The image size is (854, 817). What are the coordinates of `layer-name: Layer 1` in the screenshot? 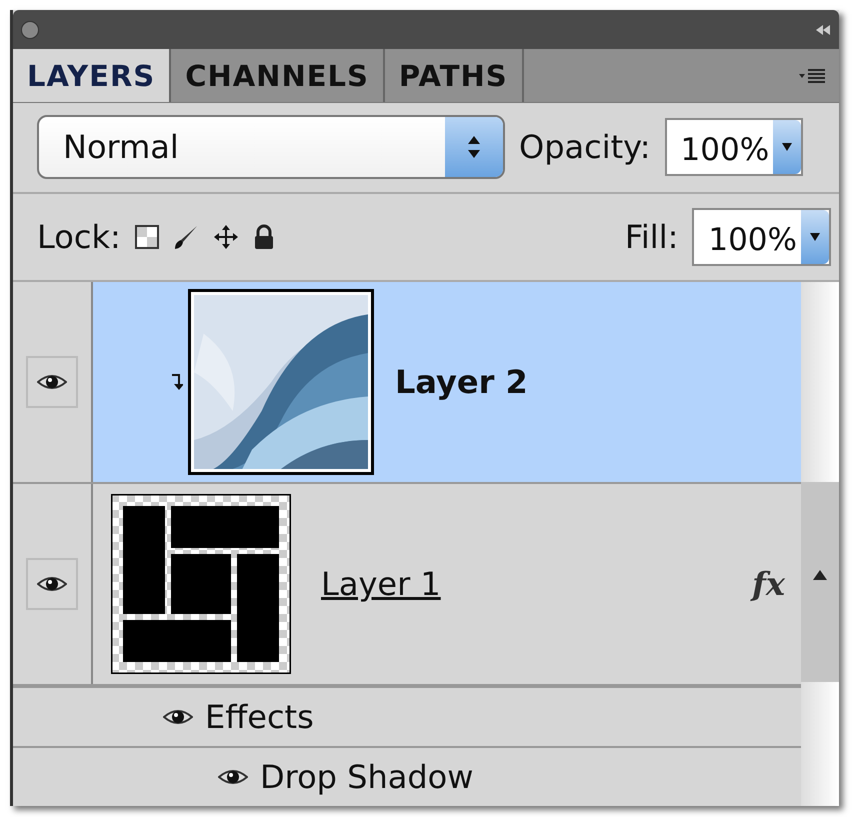 It's located at (381, 583).